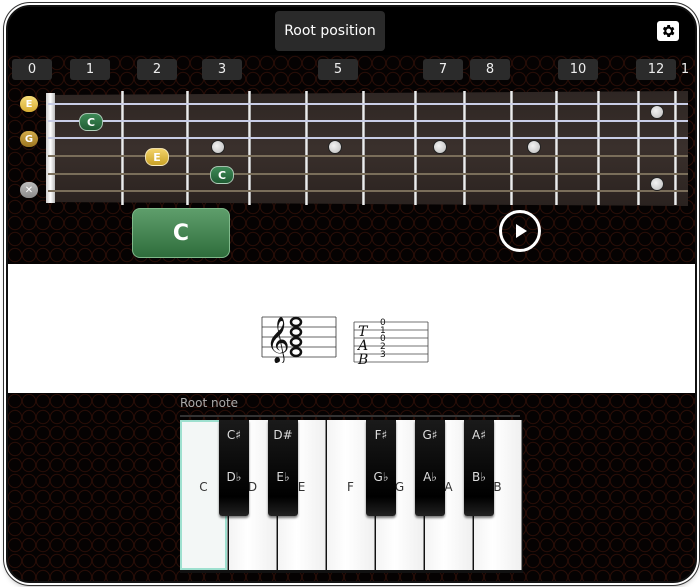 This screenshot has height=587, width=700. What do you see at coordinates (350, 416) in the screenshot?
I see `divider` at bounding box center [350, 416].